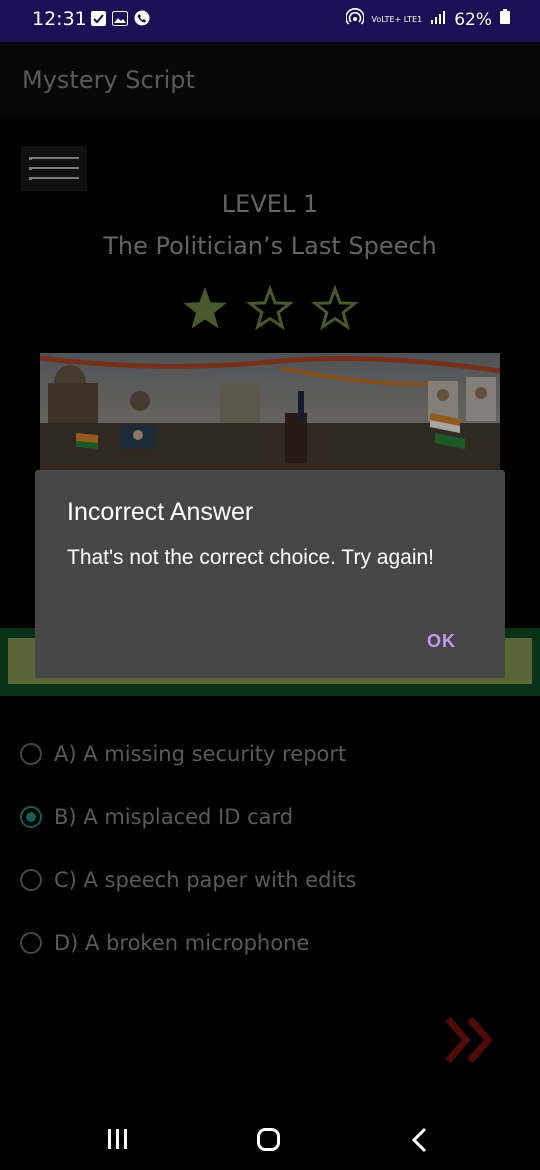 The image size is (540, 1170). What do you see at coordinates (354, 19) in the screenshot?
I see `hotspot-icon` at bounding box center [354, 19].